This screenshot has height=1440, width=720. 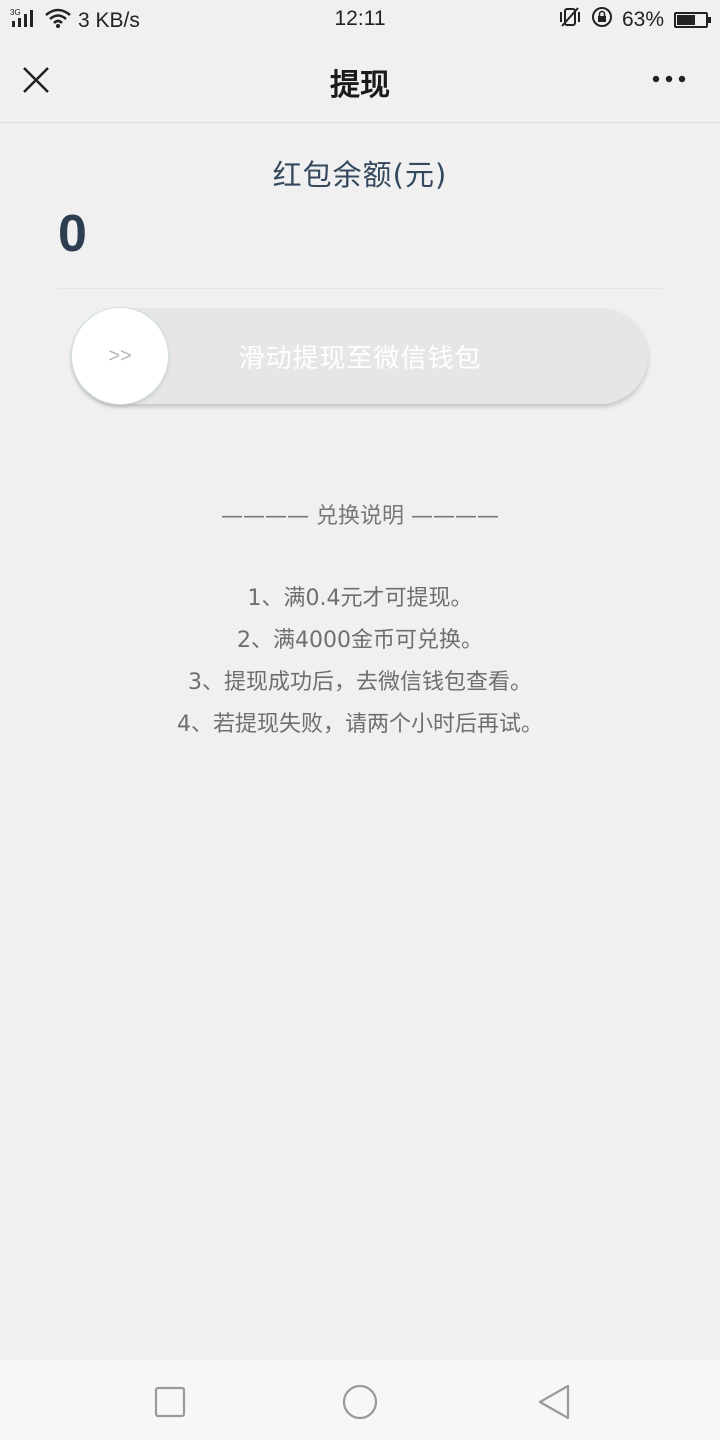 What do you see at coordinates (360, 175) in the screenshot?
I see `balance-label: 红包余额(元)` at bounding box center [360, 175].